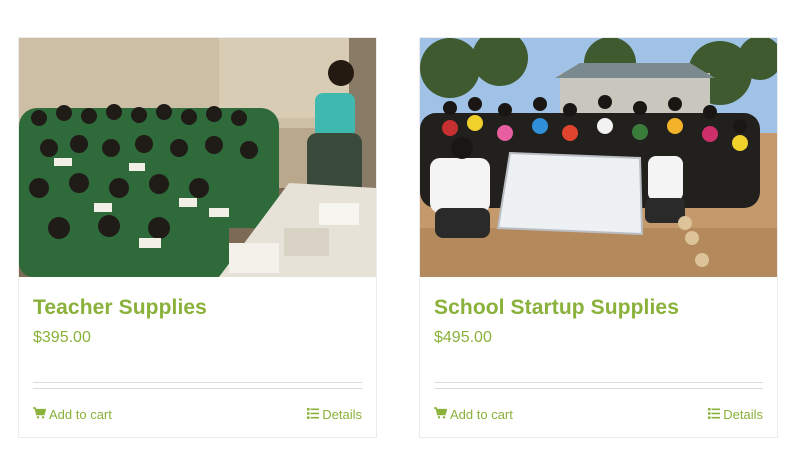 The image size is (806, 461). Describe the element at coordinates (556, 308) in the screenshot. I see `product-title: School Startup Supplies` at that location.